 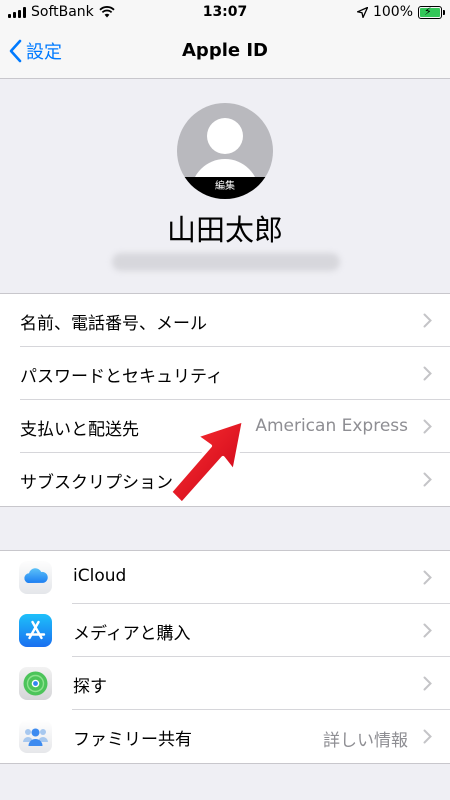 What do you see at coordinates (121, 377) in the screenshot?
I see `row-label: パスワードとセキュリティ` at bounding box center [121, 377].